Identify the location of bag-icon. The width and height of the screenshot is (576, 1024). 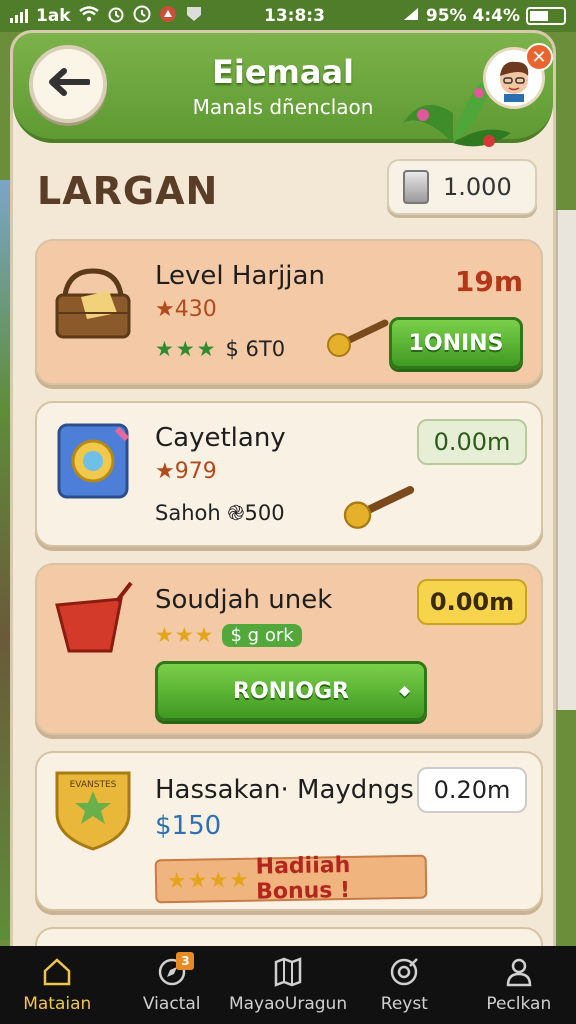
(94, 617).